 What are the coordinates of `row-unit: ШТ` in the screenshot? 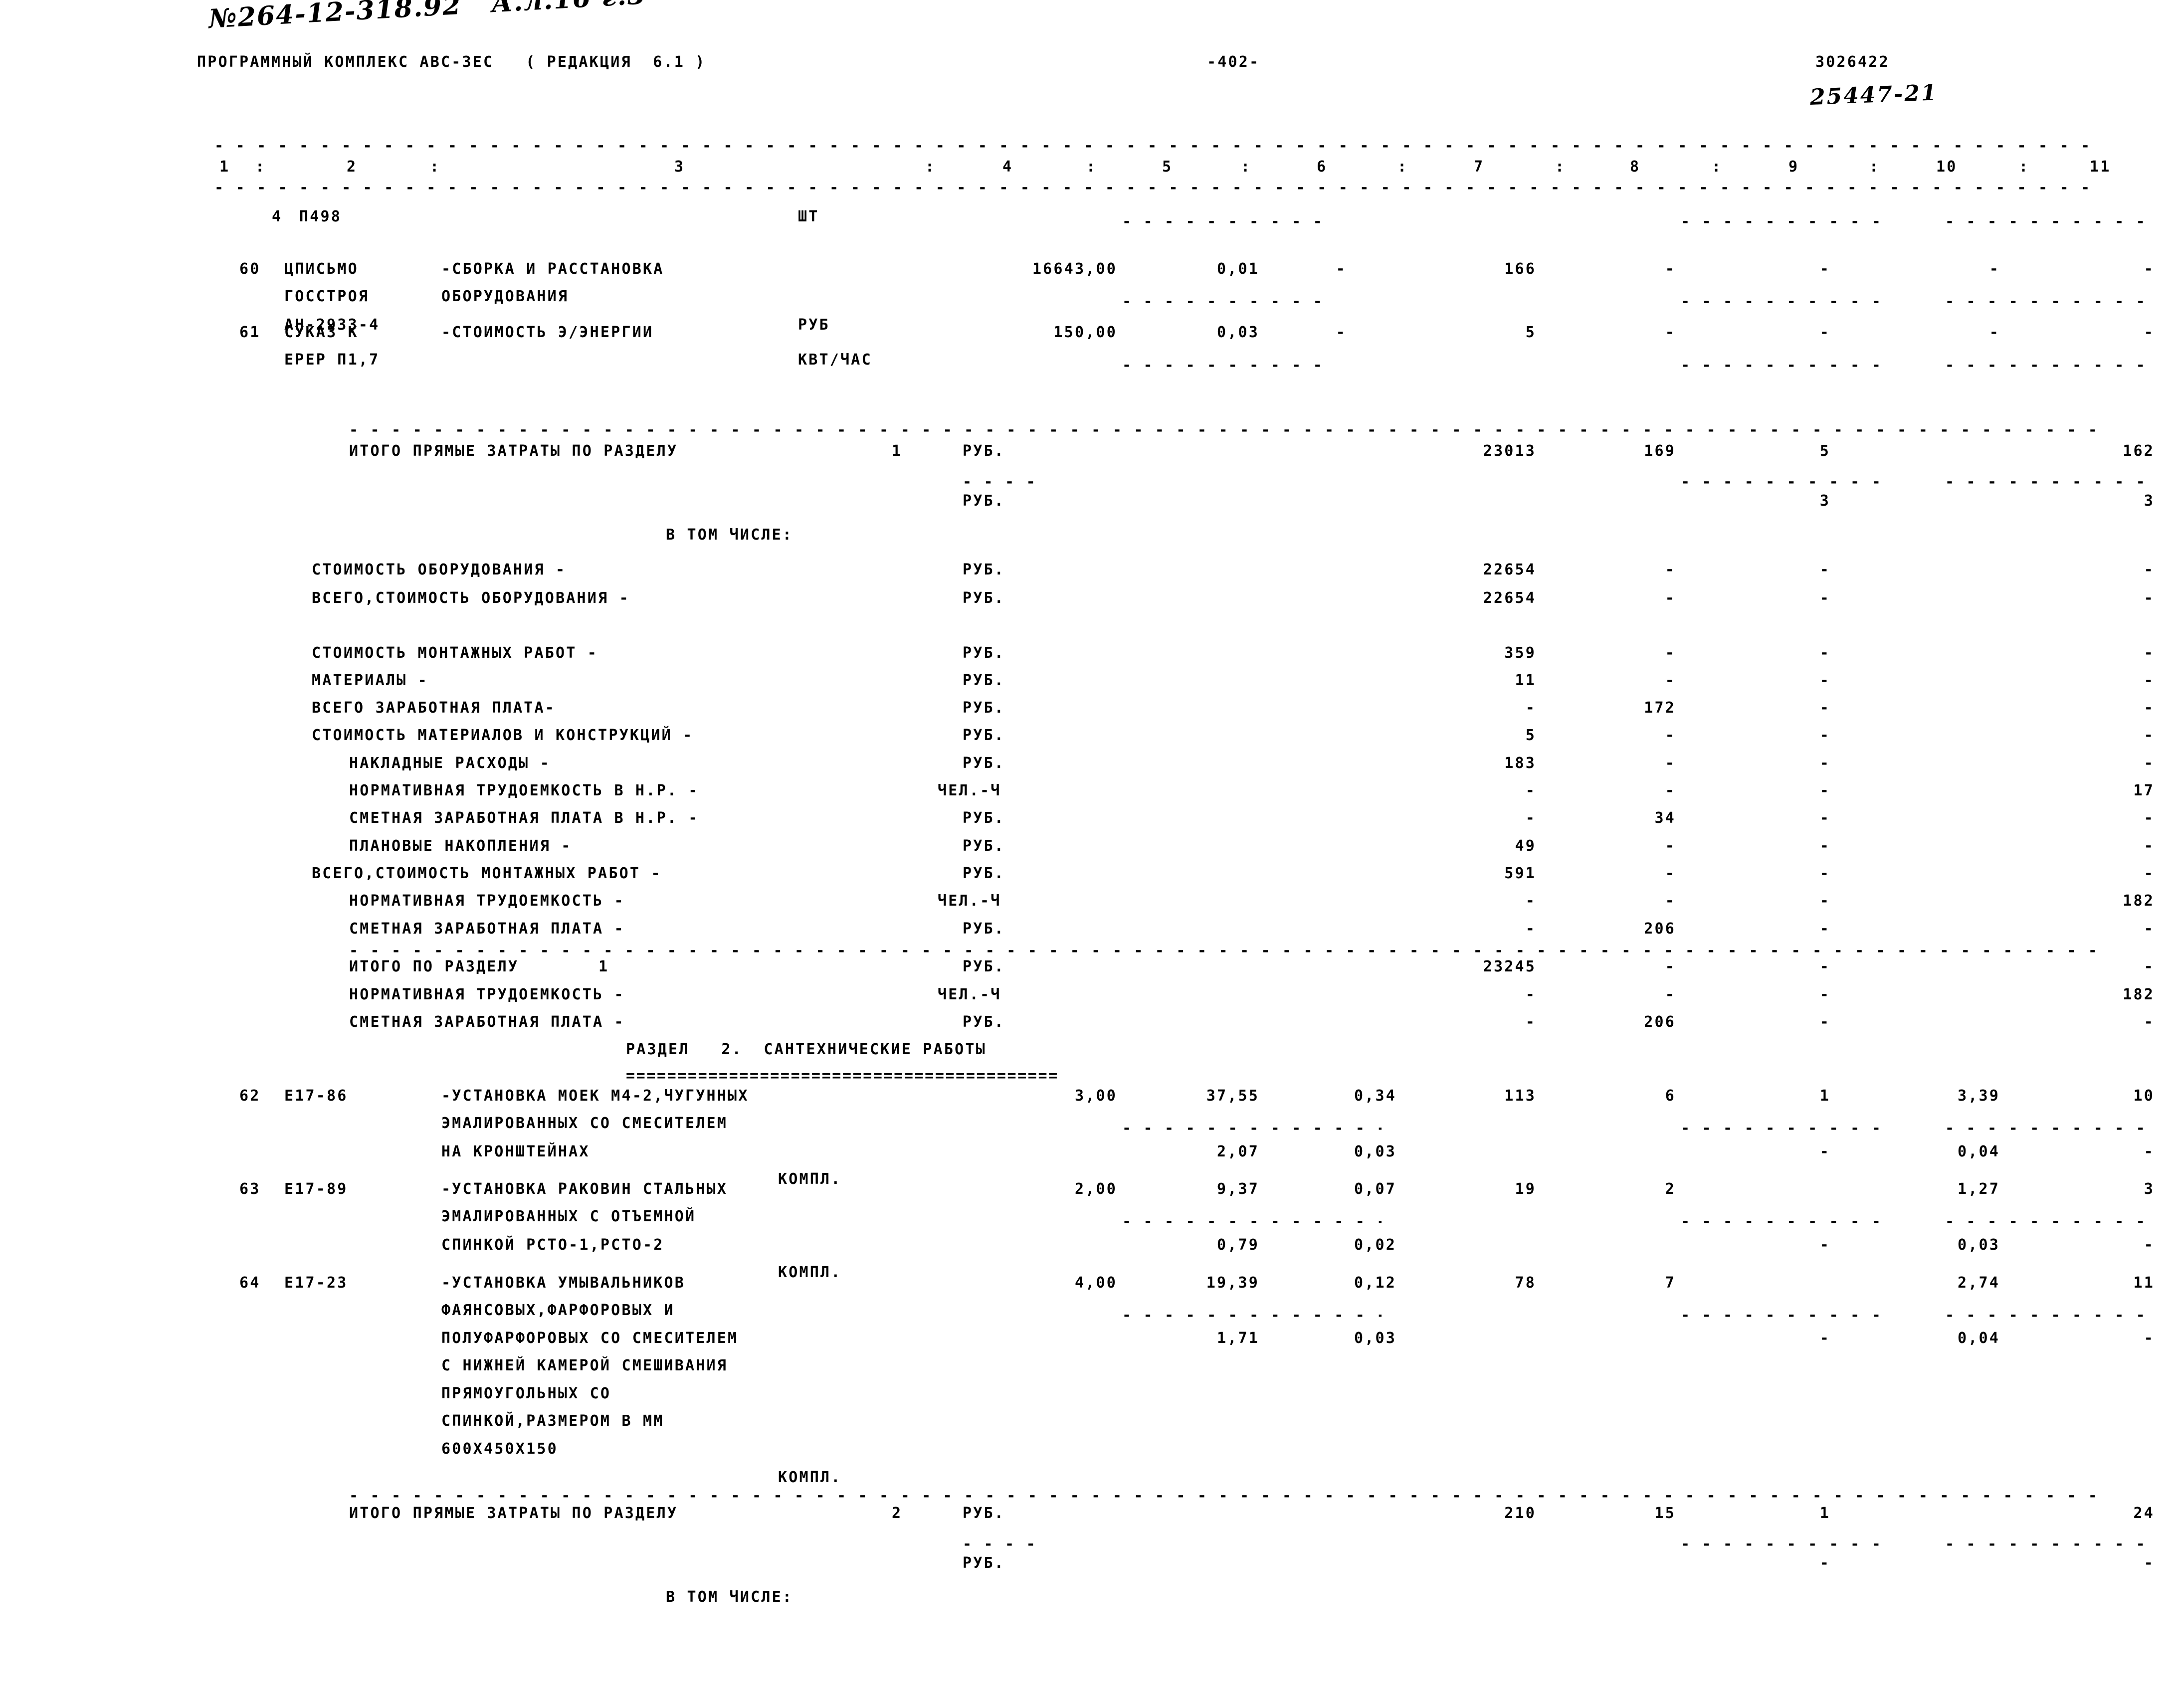 It's located at (808, 216).